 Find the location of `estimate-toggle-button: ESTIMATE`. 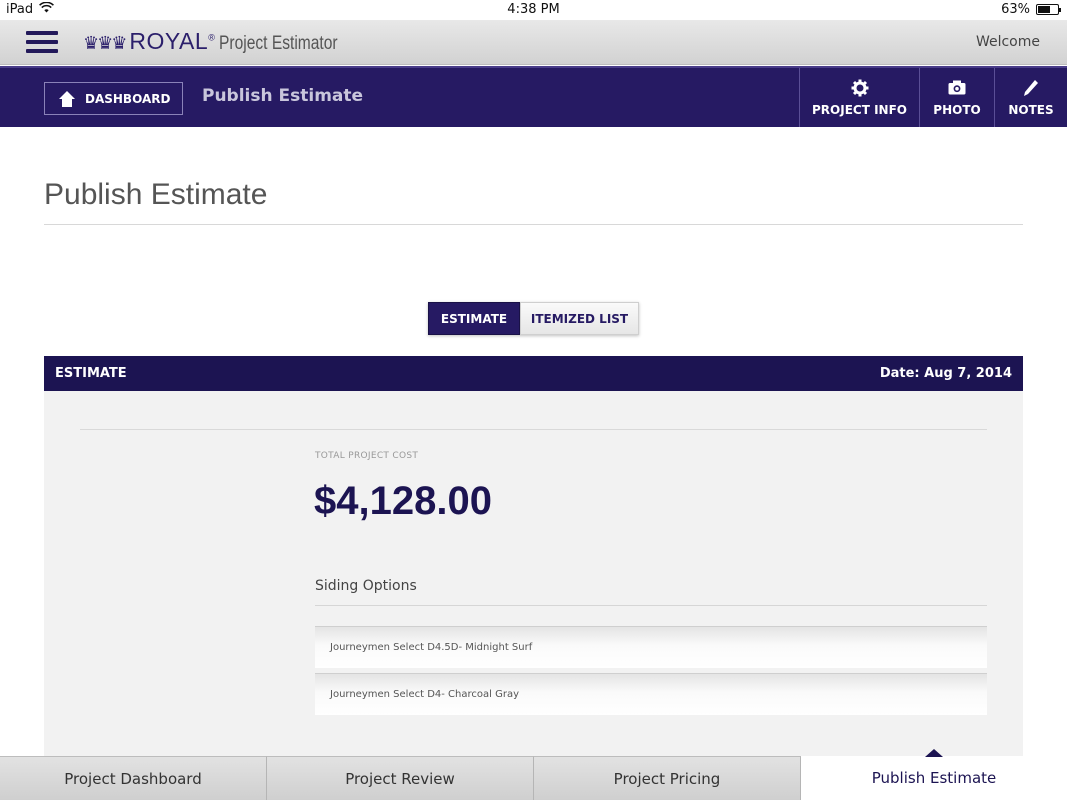

estimate-toggle-button: ESTIMATE is located at coordinates (474, 318).